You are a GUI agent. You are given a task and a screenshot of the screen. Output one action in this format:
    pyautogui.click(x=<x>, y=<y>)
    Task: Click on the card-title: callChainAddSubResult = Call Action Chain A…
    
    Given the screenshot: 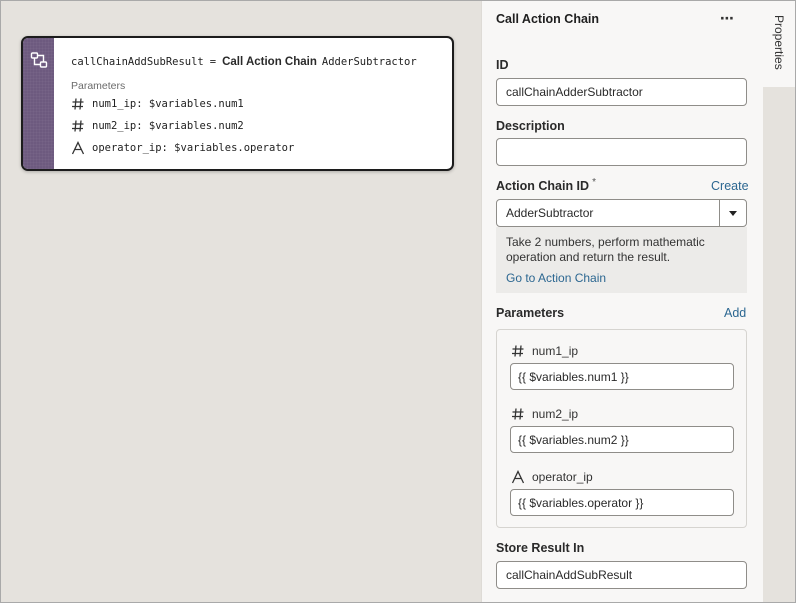 What is the action you would take?
    pyautogui.click(x=244, y=61)
    